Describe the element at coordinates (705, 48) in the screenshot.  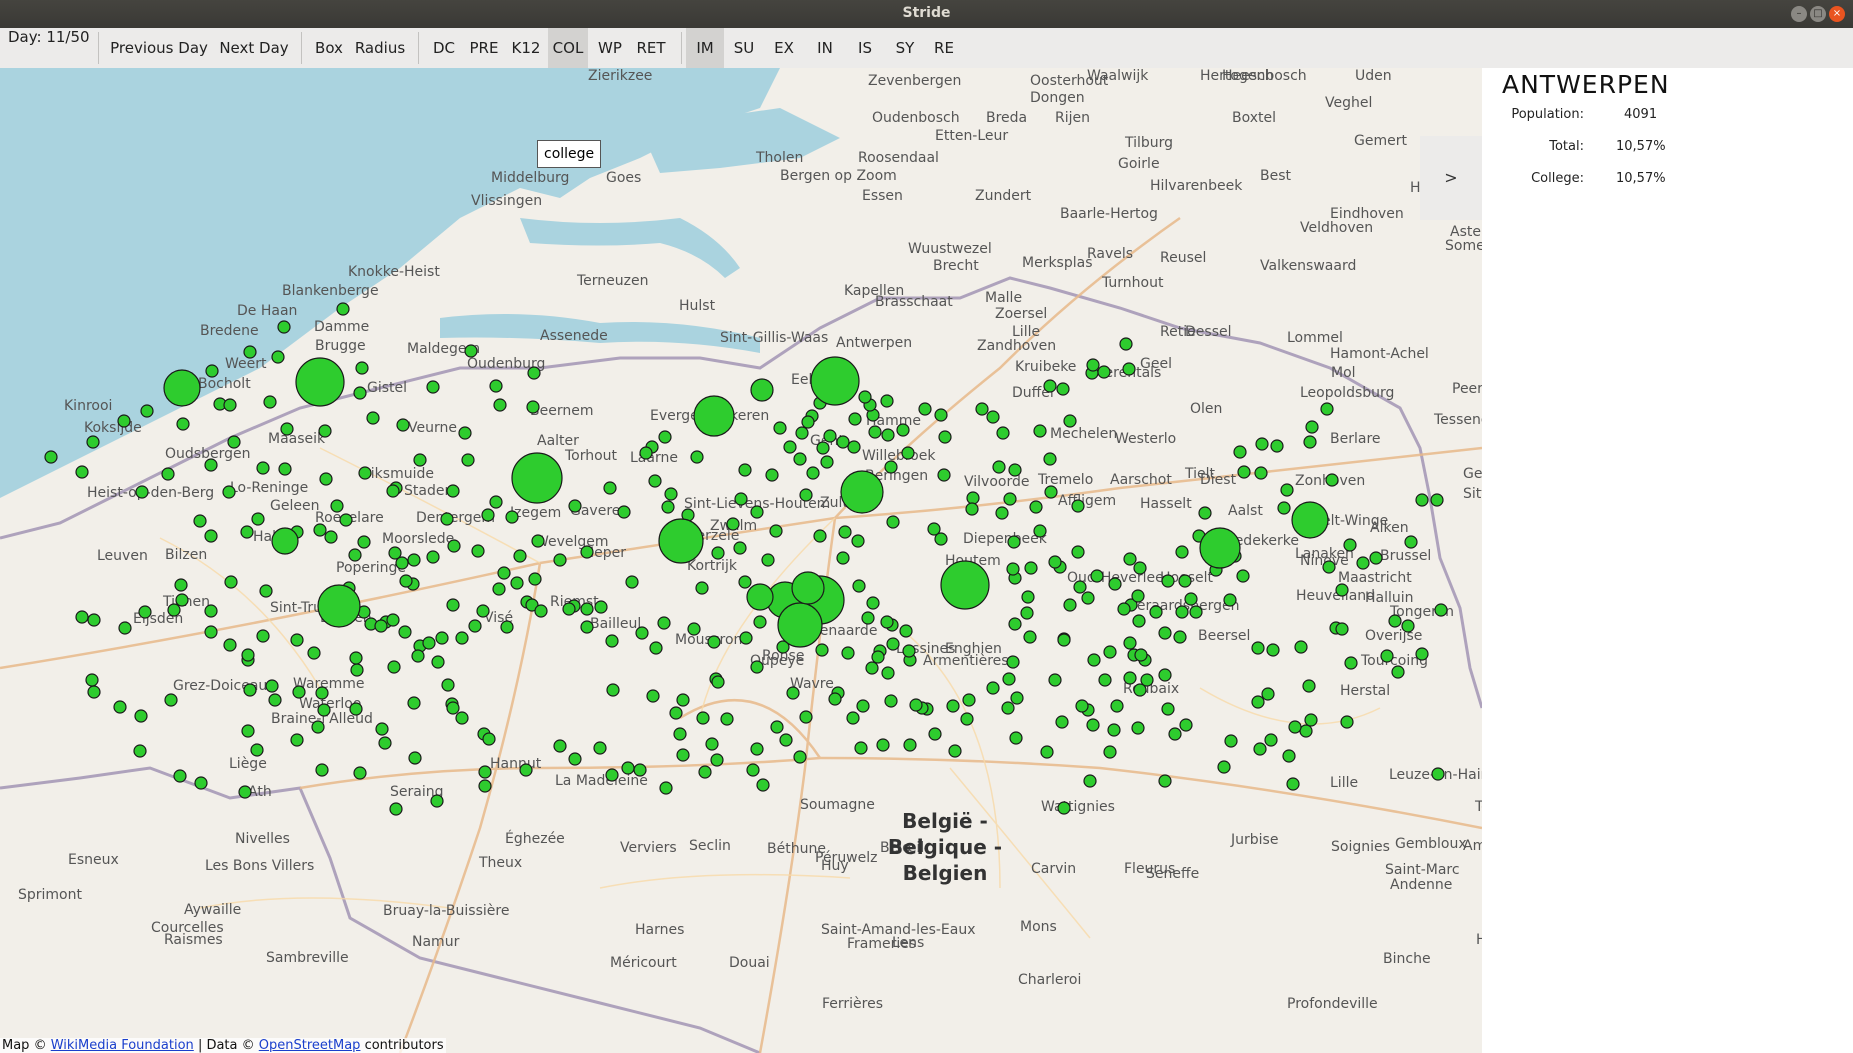
I see `state-button-im: IM` at that location.